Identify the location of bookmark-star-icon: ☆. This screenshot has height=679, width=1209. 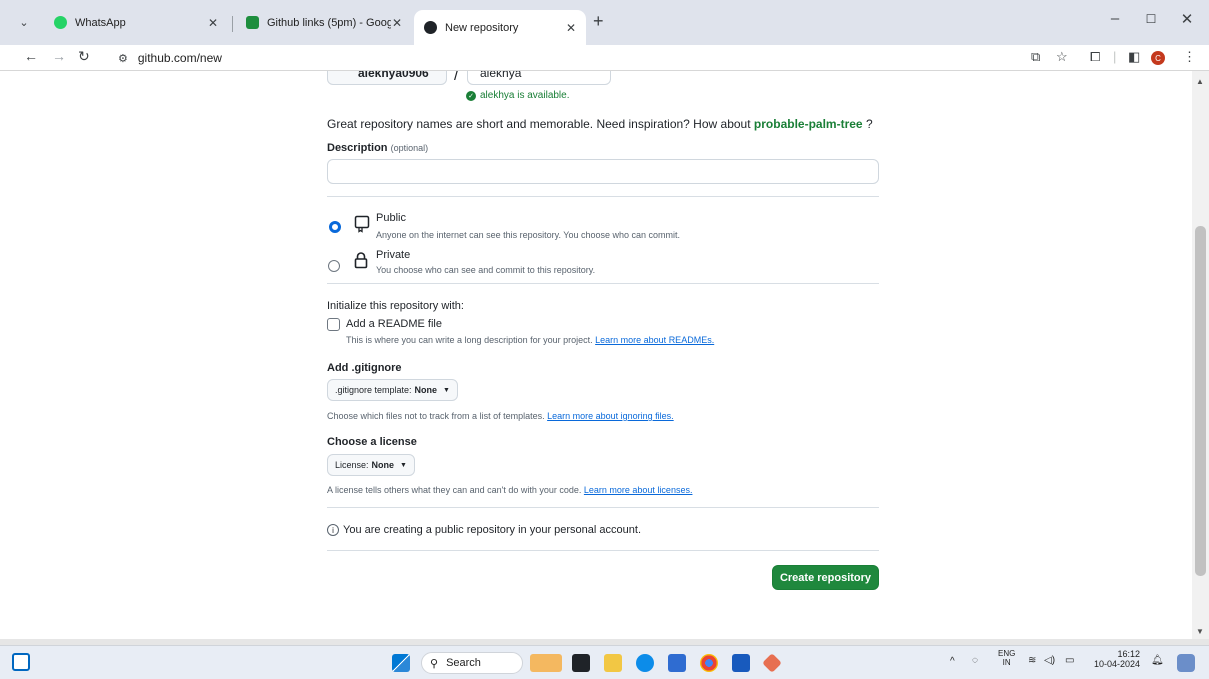
(1062, 57).